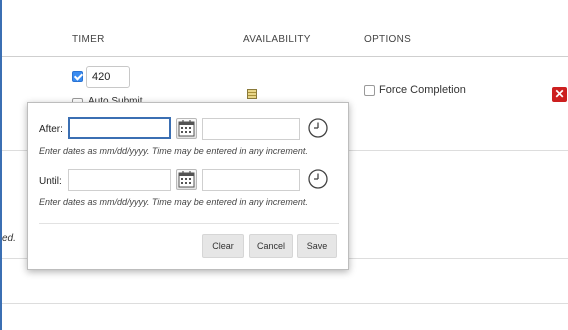 The width and height of the screenshot is (568, 330). Describe the element at coordinates (51, 129) in the screenshot. I see `after-label: After:` at that location.